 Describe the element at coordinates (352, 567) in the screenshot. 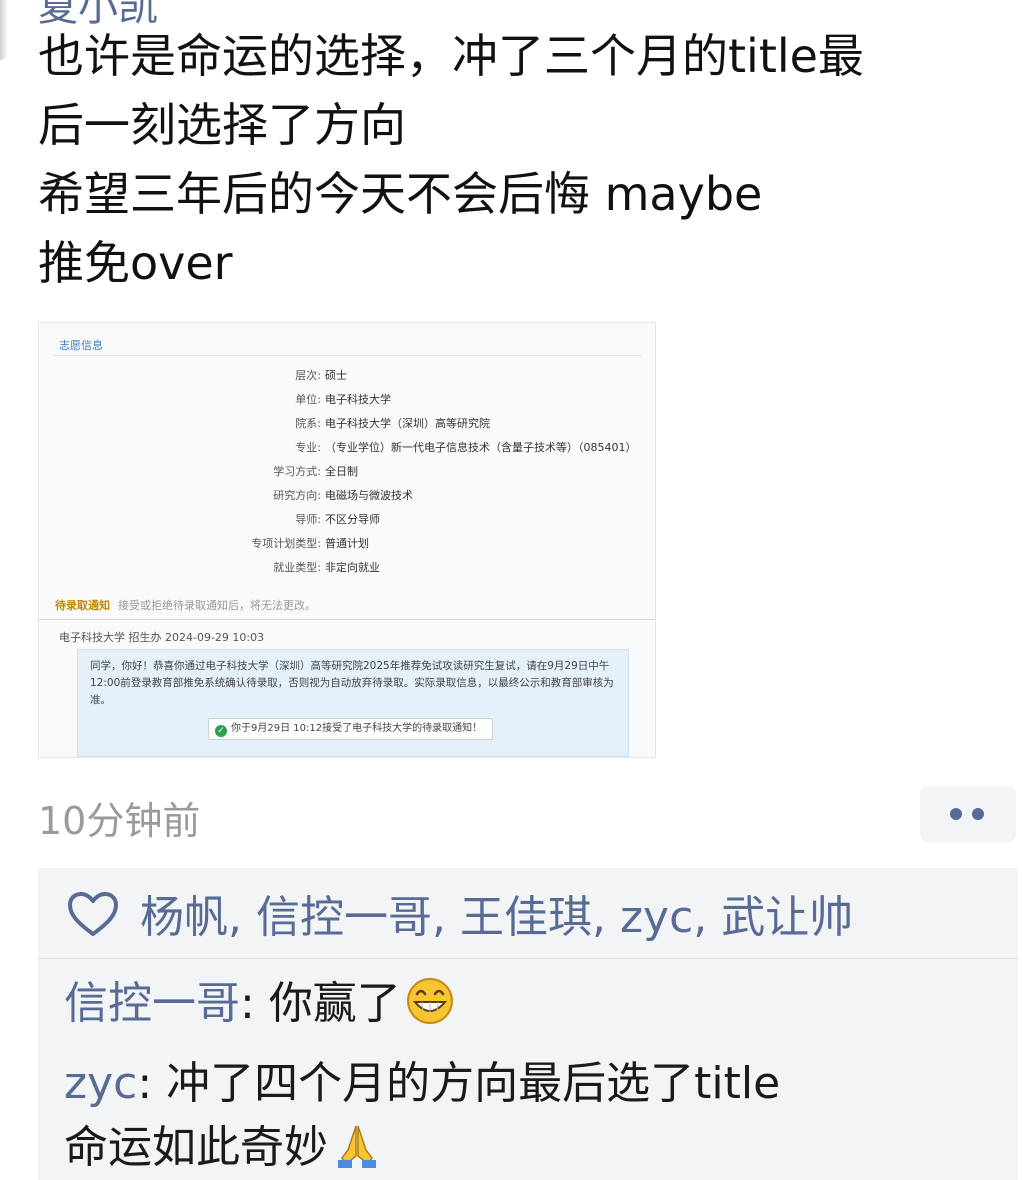

I see `field-value: 非定向就业` at that location.